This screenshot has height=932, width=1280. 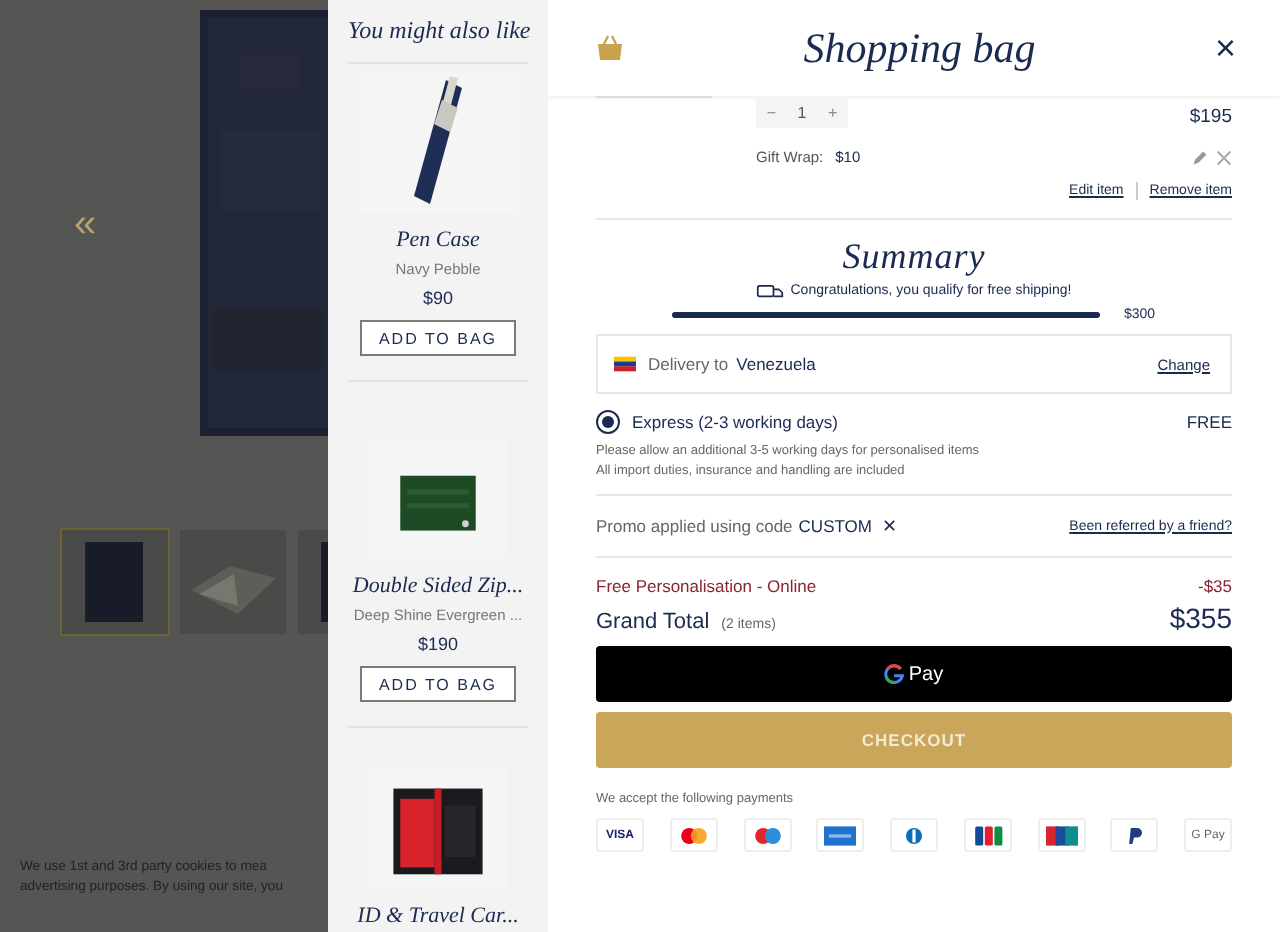 I want to click on product-price: $90, so click(x=438, y=298).